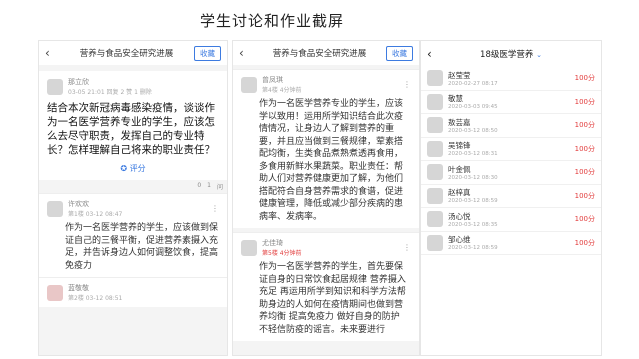 The width and height of the screenshot is (639, 359). What do you see at coordinates (511, 243) in the screenshot?
I see `student-row: 邹心维 2020-03-12 08:59 100分` at bounding box center [511, 243].